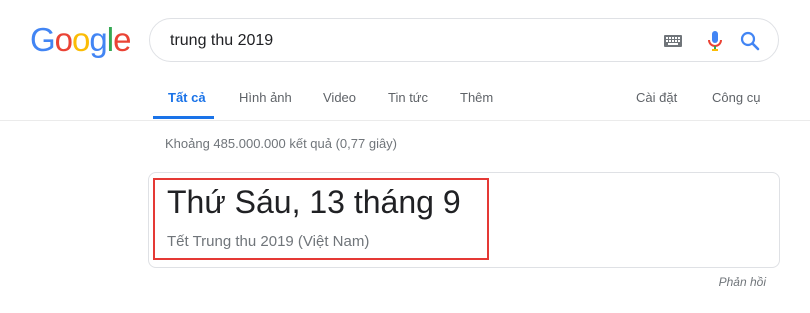 The height and width of the screenshot is (313, 810). What do you see at coordinates (187, 97) in the screenshot?
I see `tab-all: Tất cả` at bounding box center [187, 97].